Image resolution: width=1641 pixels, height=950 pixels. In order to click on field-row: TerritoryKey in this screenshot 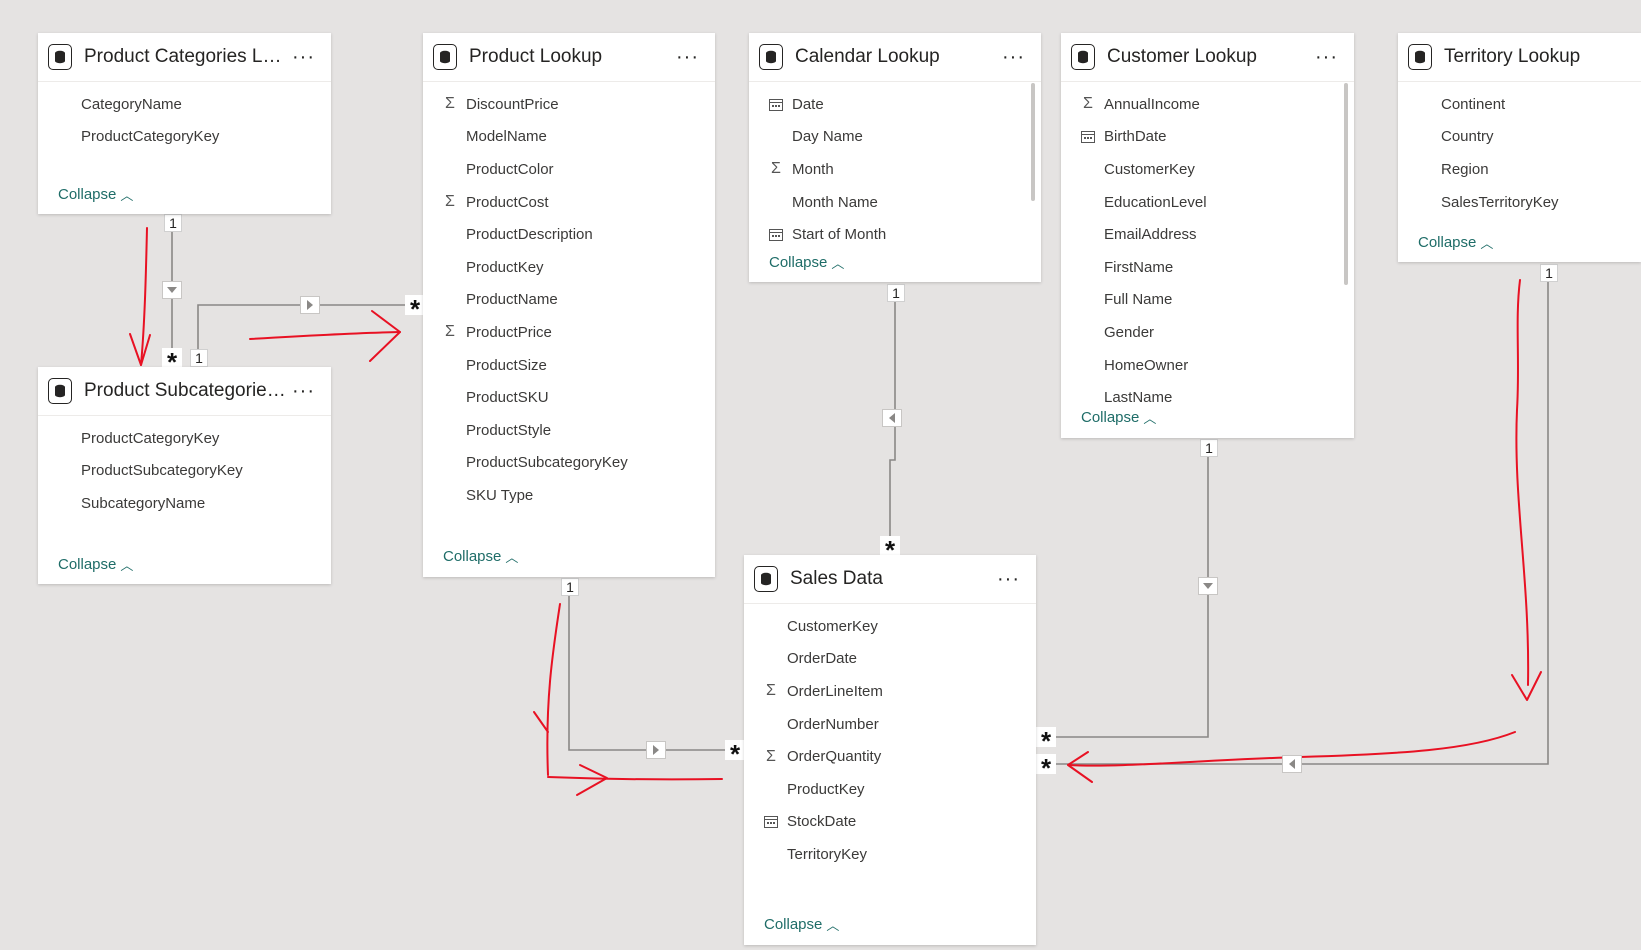, I will do `click(890, 854)`.